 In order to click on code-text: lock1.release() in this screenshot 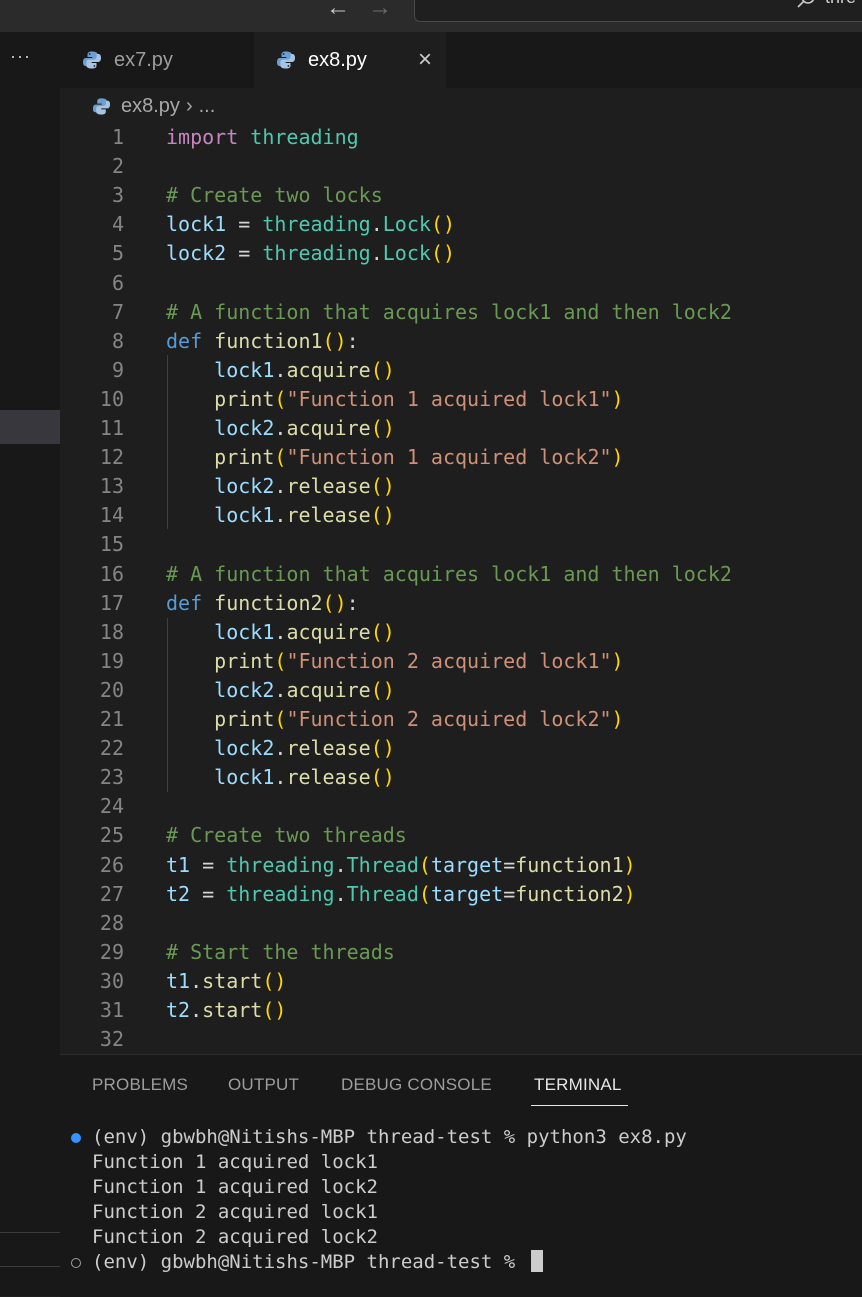, I will do `click(280, 777)`.